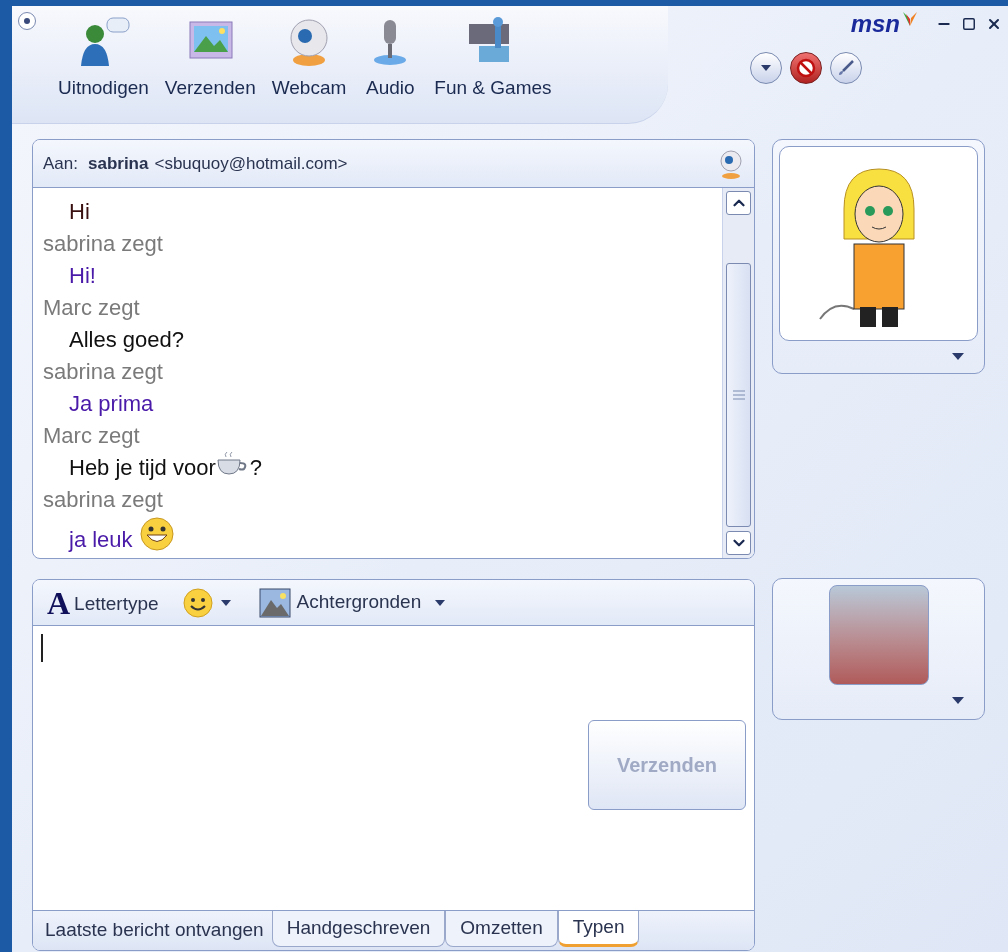  I want to click on toolbar-button: Audio, so click(390, 59).